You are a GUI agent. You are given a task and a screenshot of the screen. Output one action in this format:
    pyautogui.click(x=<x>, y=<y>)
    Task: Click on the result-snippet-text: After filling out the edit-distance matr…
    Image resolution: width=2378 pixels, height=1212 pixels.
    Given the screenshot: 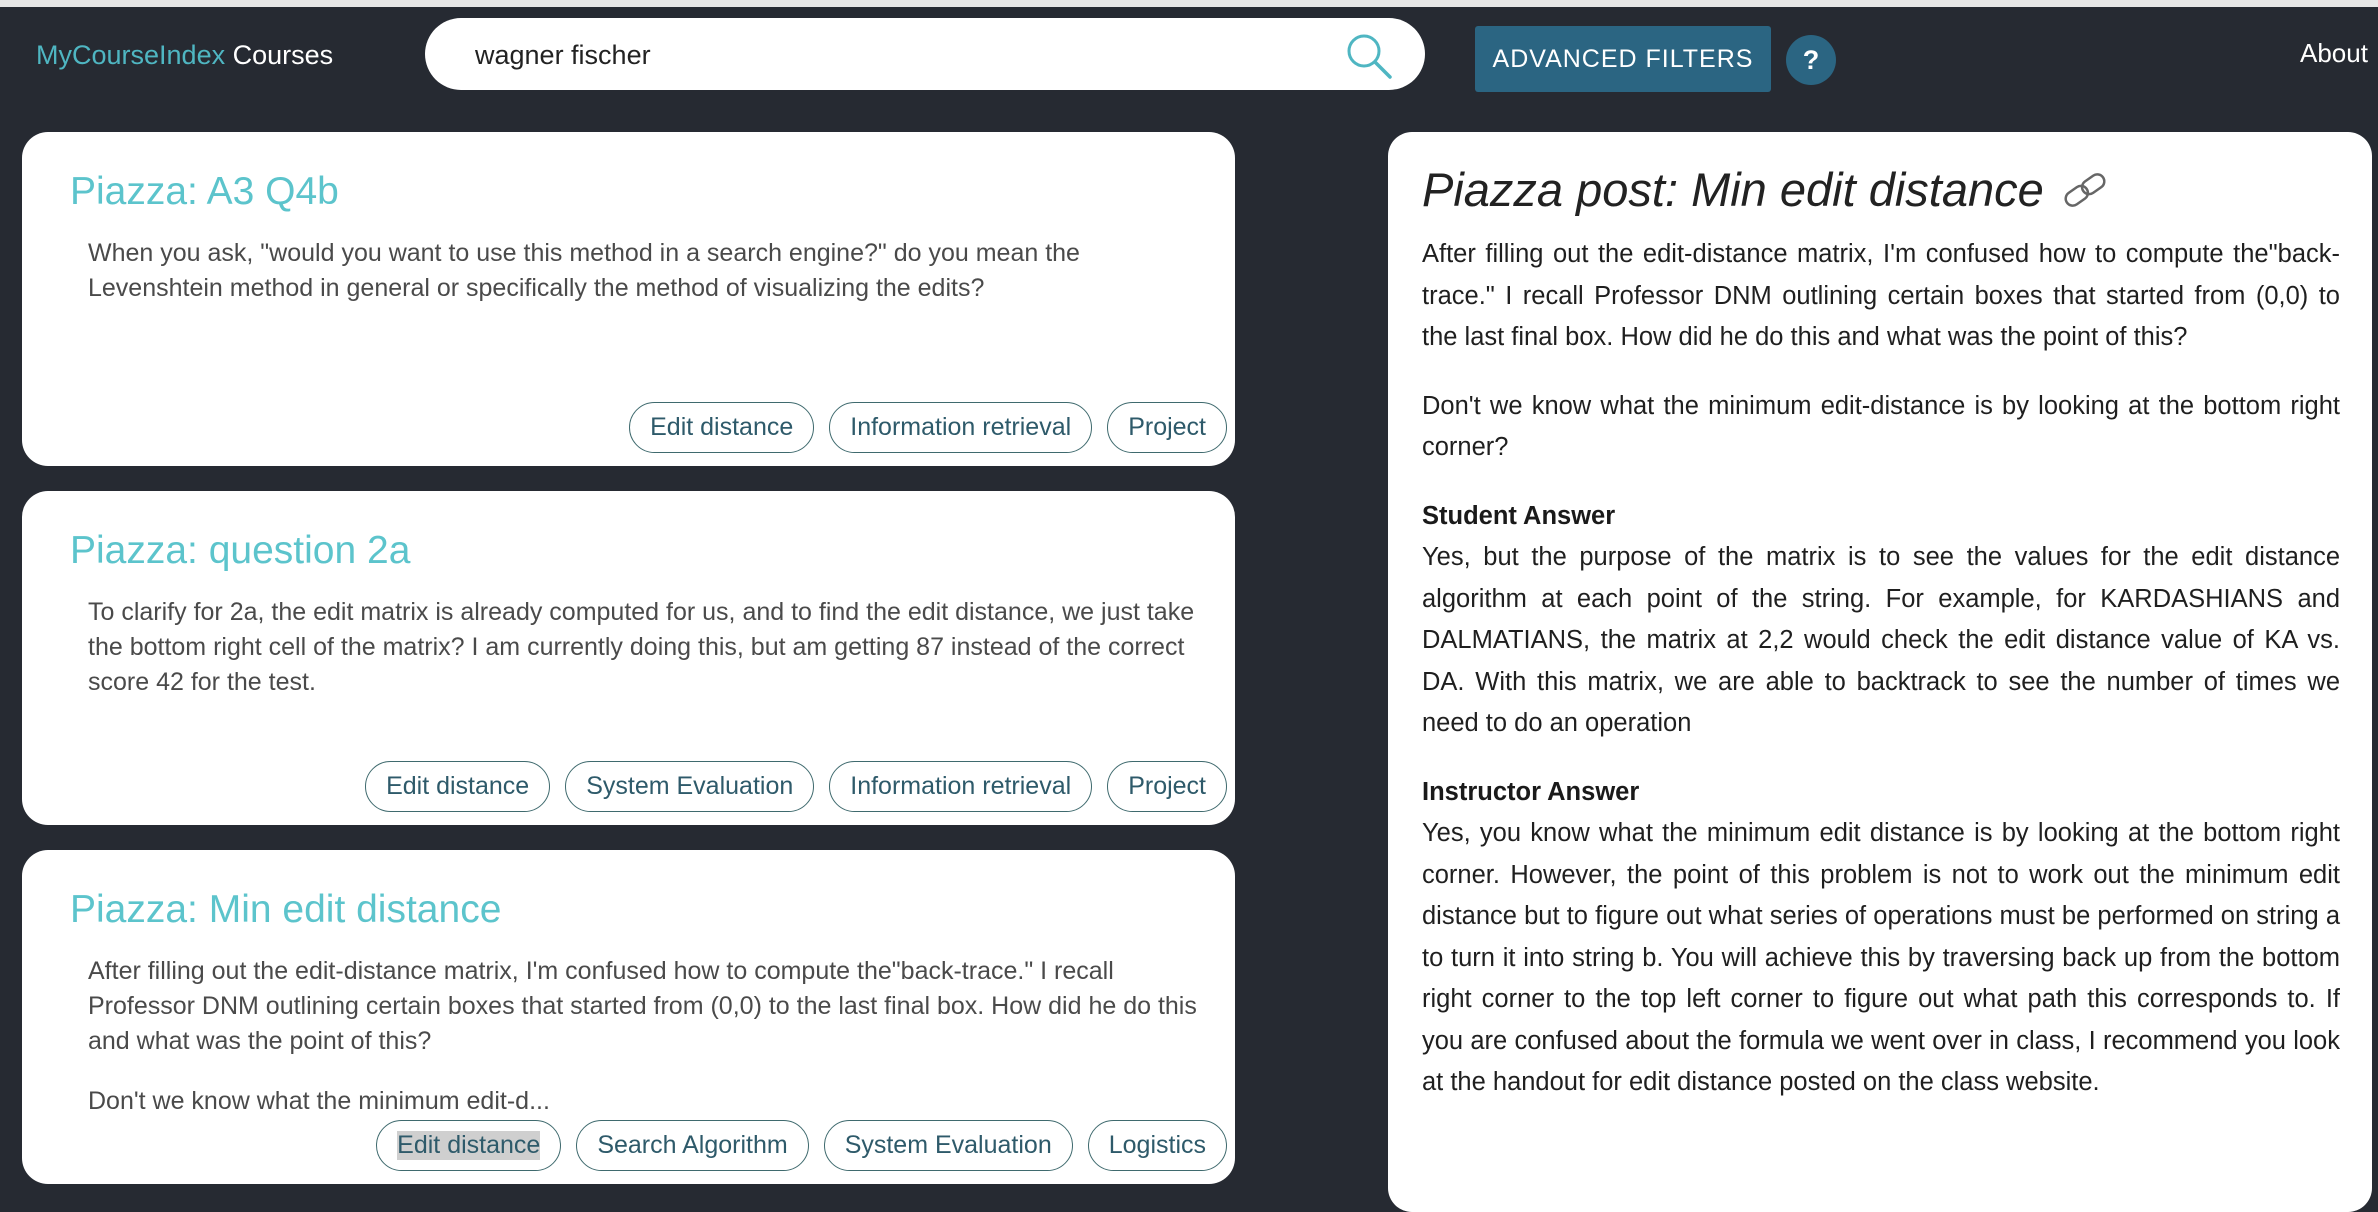 What is the action you would take?
    pyautogui.click(x=642, y=1006)
    